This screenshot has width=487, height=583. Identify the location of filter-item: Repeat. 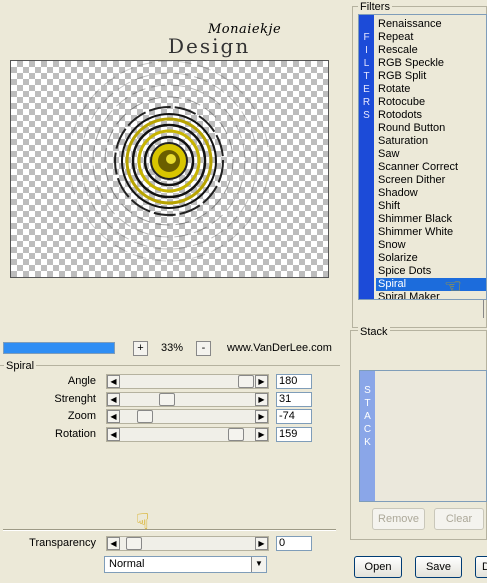
(431, 37).